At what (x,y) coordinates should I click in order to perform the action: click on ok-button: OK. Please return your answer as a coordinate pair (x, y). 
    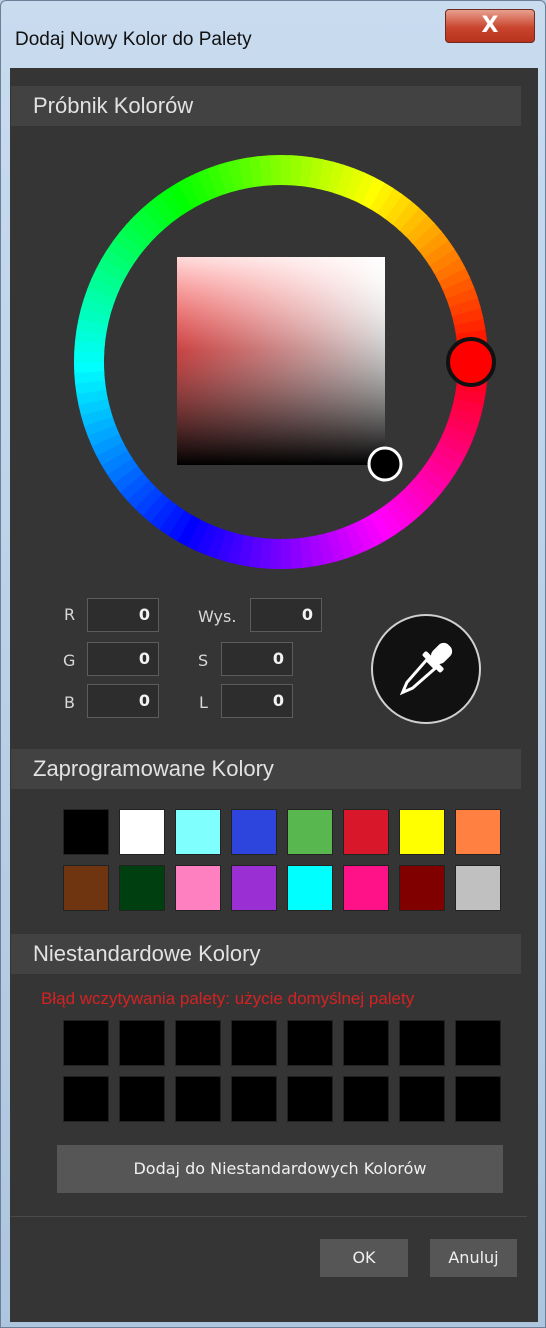
    Looking at the image, I should click on (364, 1258).